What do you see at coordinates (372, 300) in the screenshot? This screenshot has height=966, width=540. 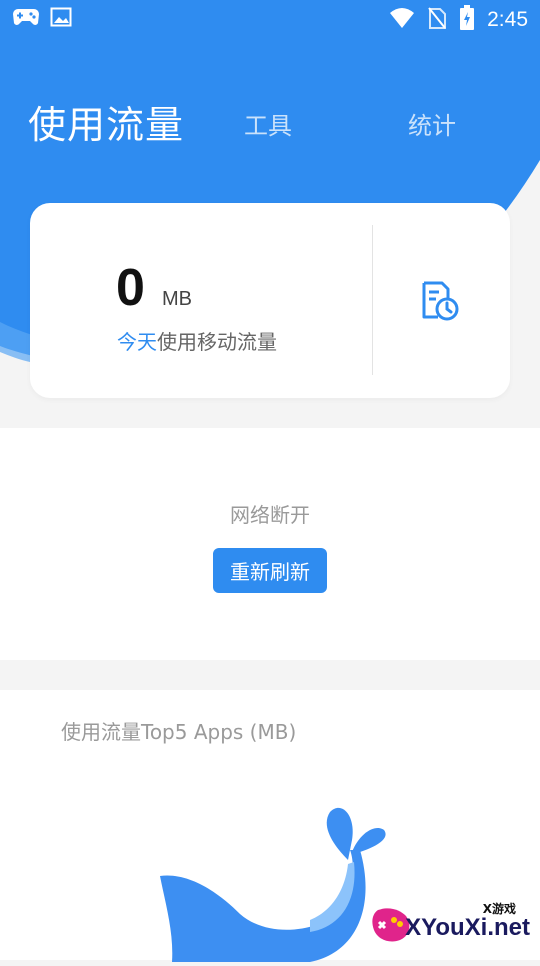 I see `card-divider` at bounding box center [372, 300].